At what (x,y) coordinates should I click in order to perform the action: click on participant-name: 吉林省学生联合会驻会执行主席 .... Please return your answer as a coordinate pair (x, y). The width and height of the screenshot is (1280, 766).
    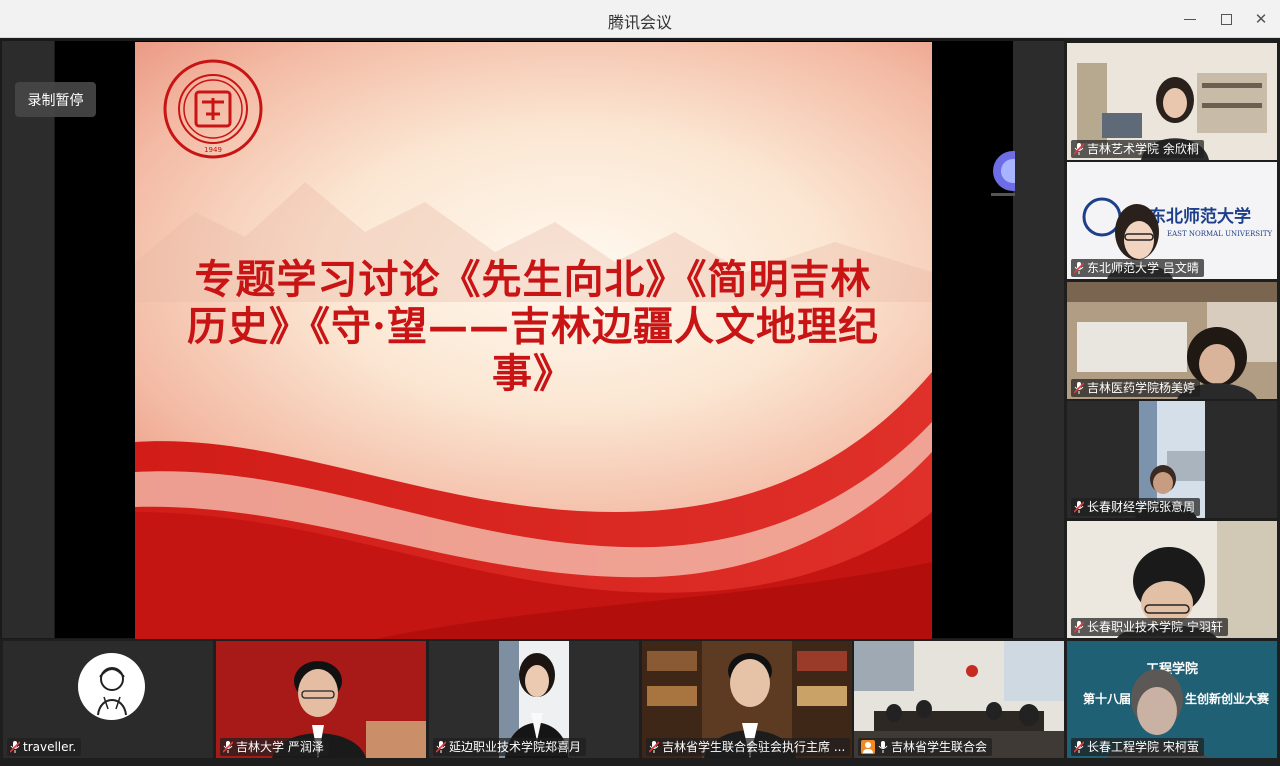
    Looking at the image, I should click on (754, 747).